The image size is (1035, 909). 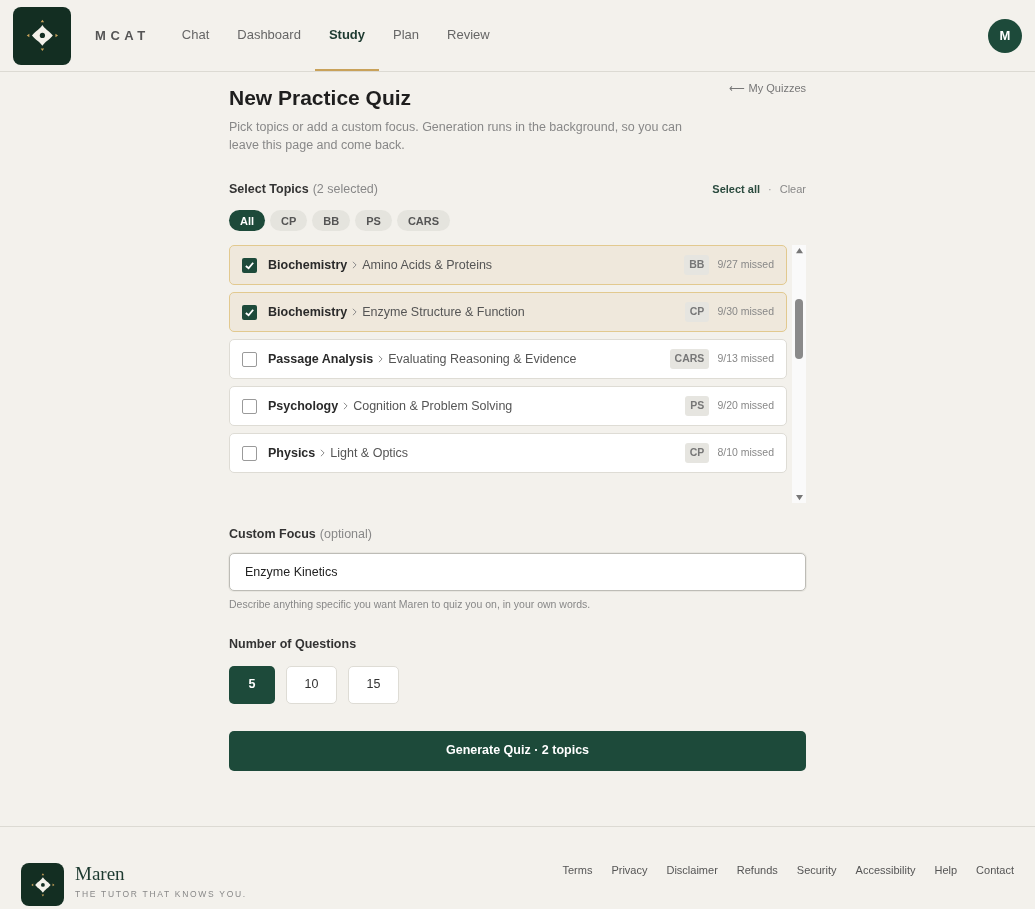 What do you see at coordinates (443, 312) in the screenshot?
I see `topic-name: Enzyme Structure & Function` at bounding box center [443, 312].